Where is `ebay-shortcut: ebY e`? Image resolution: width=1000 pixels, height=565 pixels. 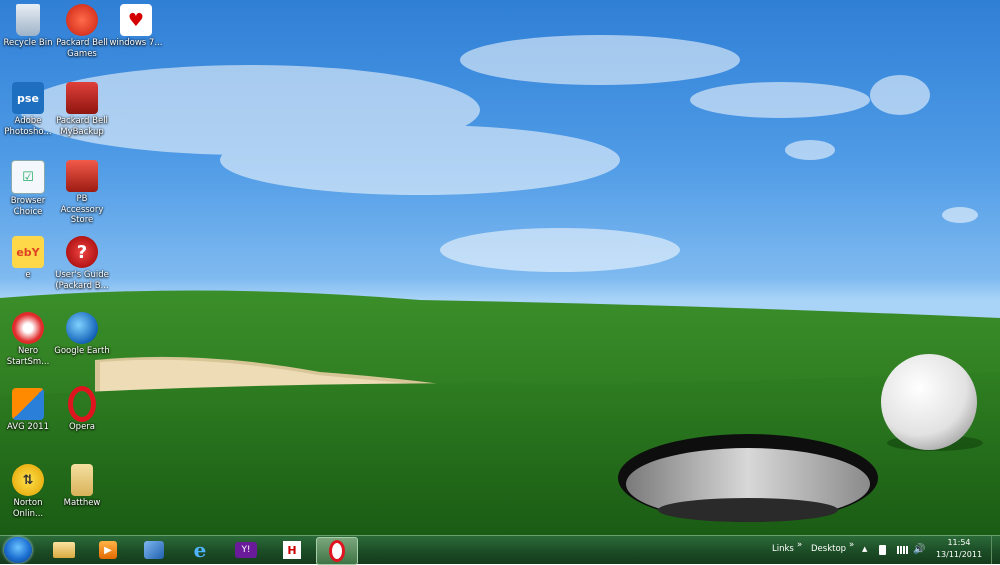 ebay-shortcut: ebY e is located at coordinates (28, 258).